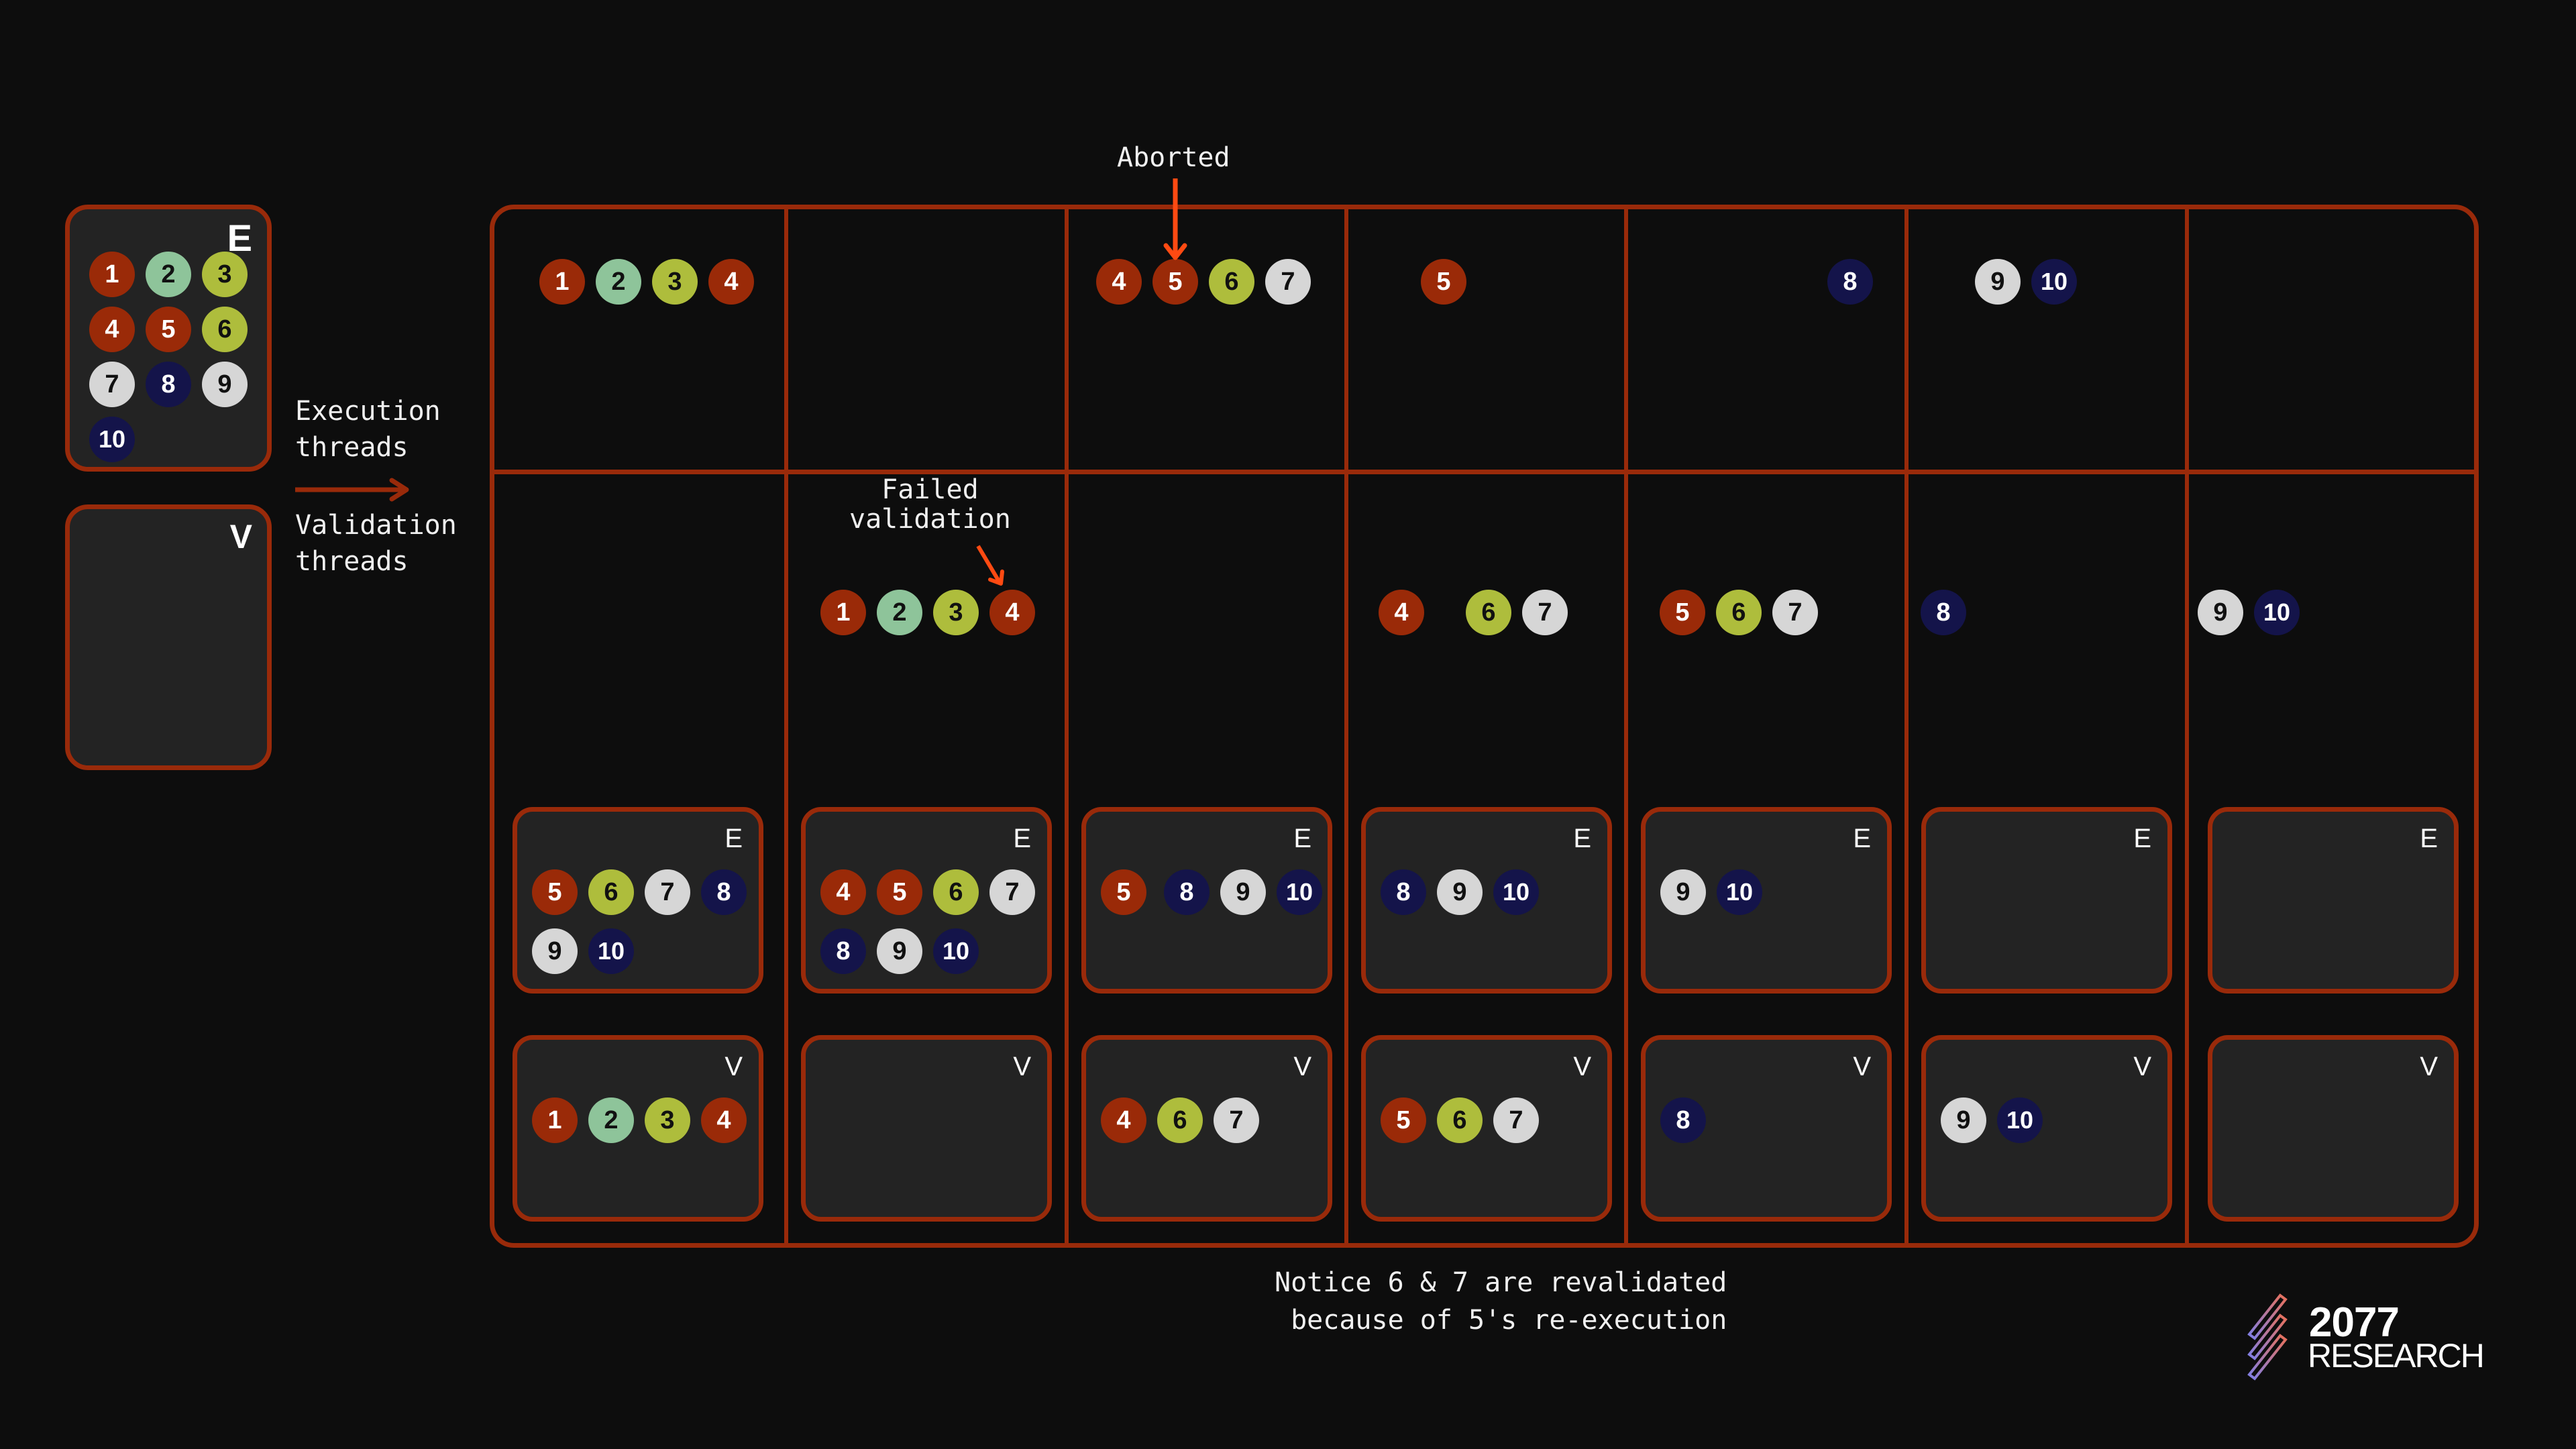  What do you see at coordinates (638, 900) in the screenshot?
I see `execution-pool-panel: E 5 6 7 8 9 10` at bounding box center [638, 900].